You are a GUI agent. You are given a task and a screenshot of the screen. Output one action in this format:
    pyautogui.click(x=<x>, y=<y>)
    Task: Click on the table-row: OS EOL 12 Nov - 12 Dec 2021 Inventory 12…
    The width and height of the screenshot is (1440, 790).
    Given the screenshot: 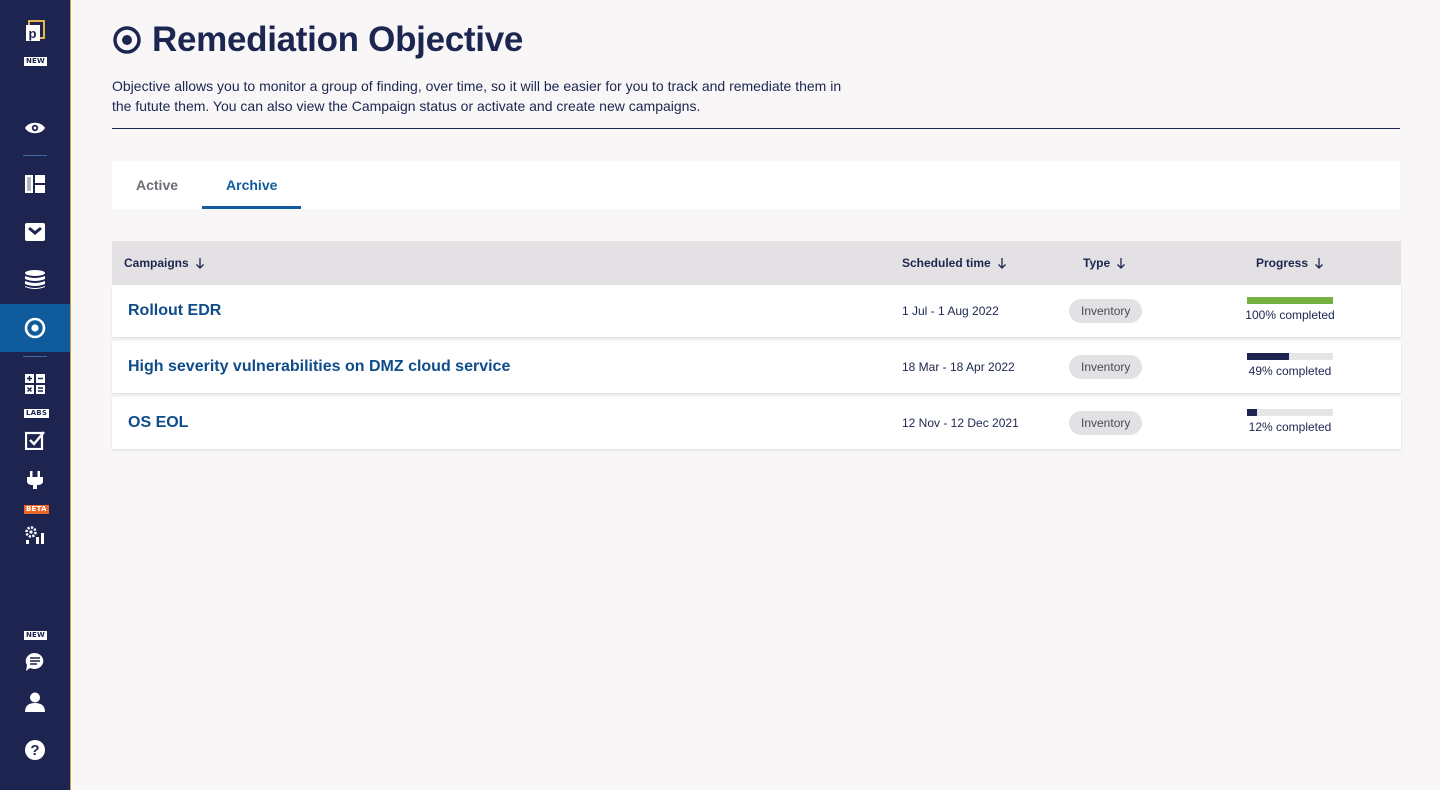 What is the action you would take?
    pyautogui.click(x=756, y=423)
    